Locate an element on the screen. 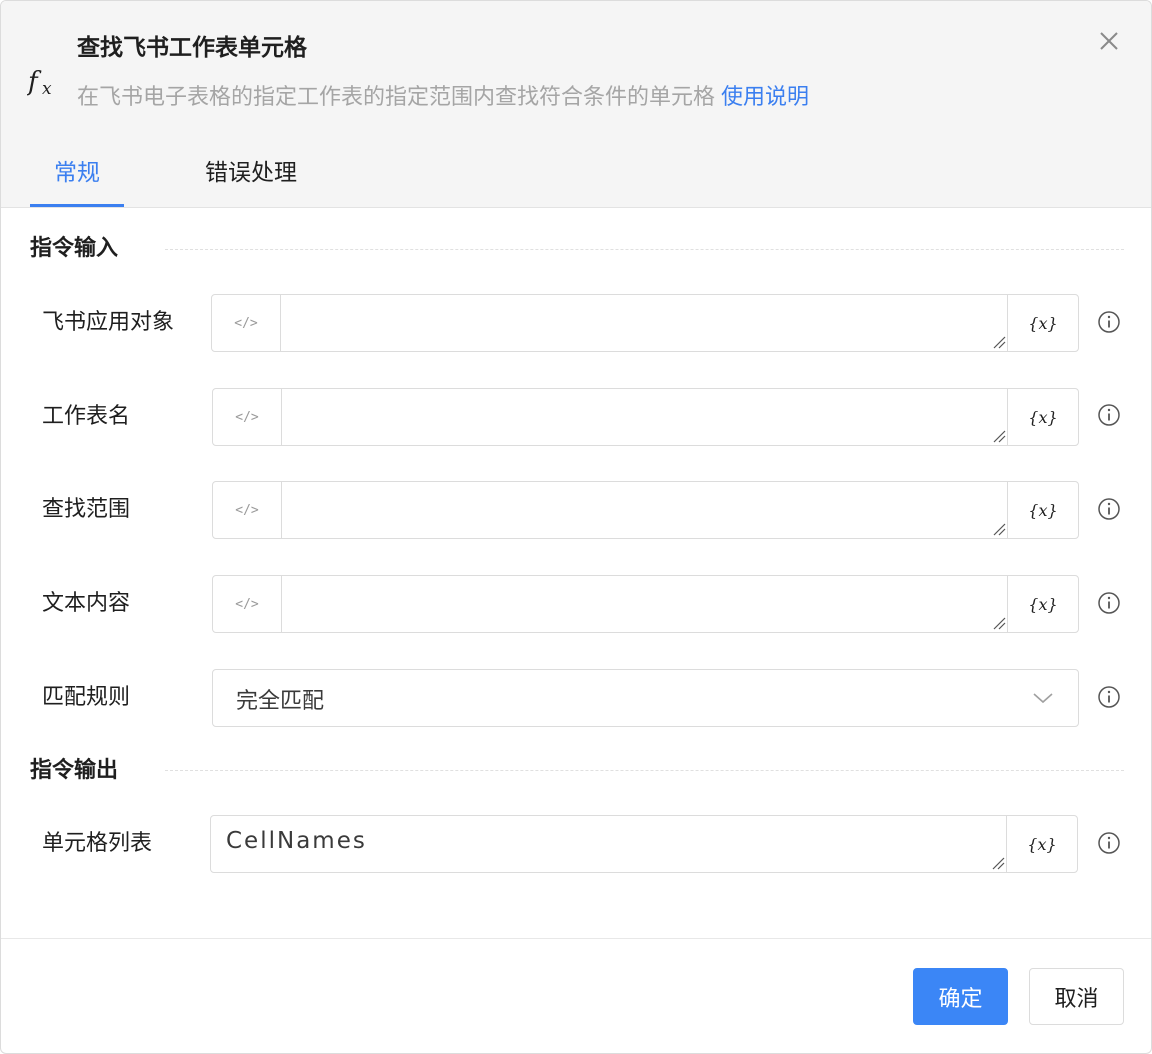  feishu-app-field: </> {x} is located at coordinates (645, 323).